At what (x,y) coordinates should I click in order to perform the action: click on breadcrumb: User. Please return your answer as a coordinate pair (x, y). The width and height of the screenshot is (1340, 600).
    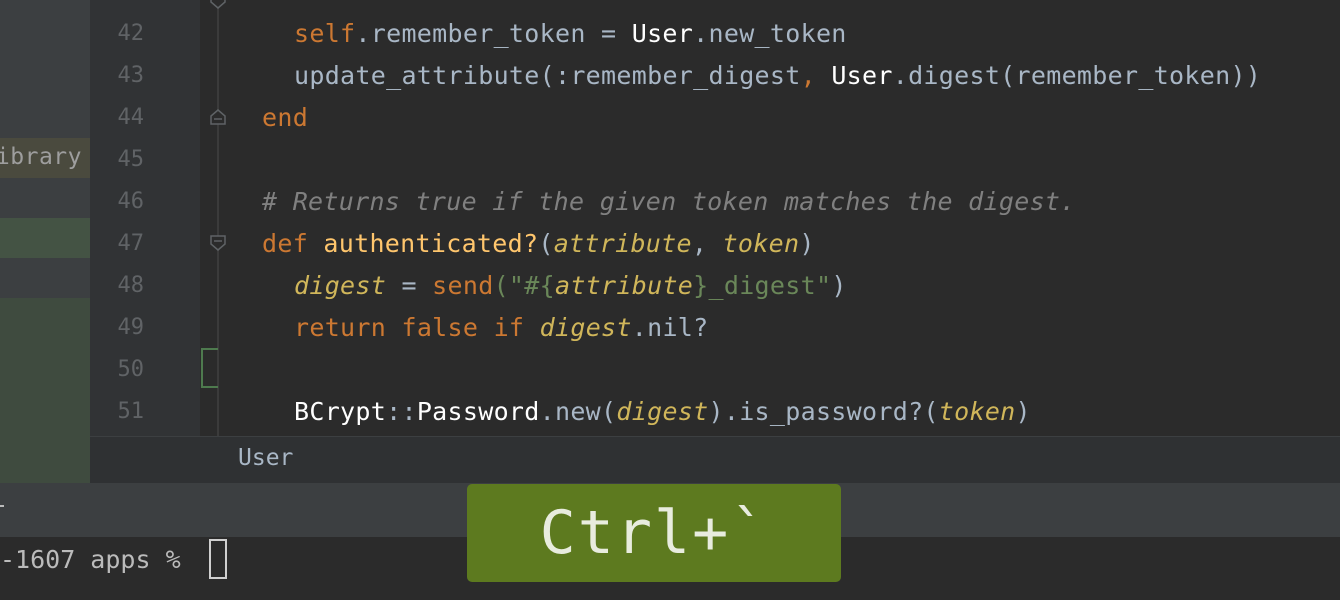
    Looking at the image, I should click on (715, 459).